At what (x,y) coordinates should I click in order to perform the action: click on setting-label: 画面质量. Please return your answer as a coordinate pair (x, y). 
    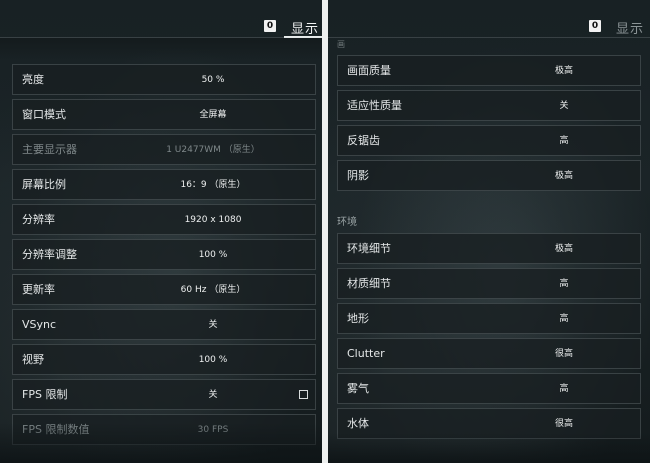
    Looking at the image, I should click on (369, 70).